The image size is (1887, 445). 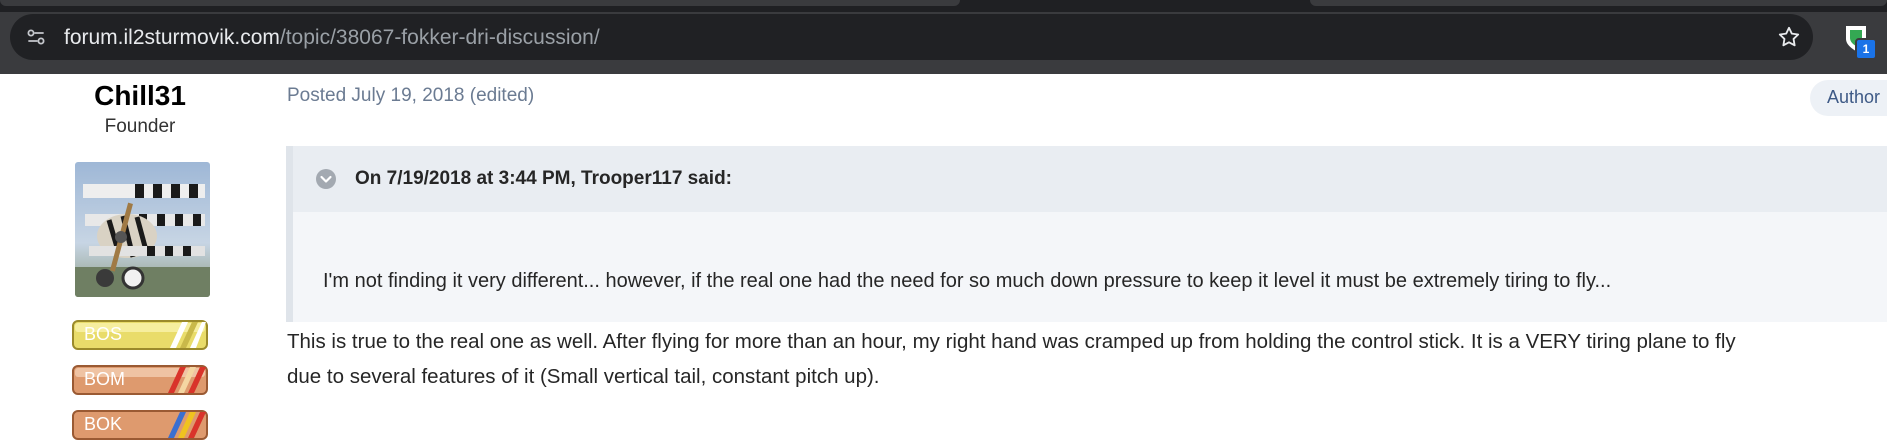 I want to click on url-path: /topic/38067-fokker-dri-discussion/, so click(x=439, y=37).